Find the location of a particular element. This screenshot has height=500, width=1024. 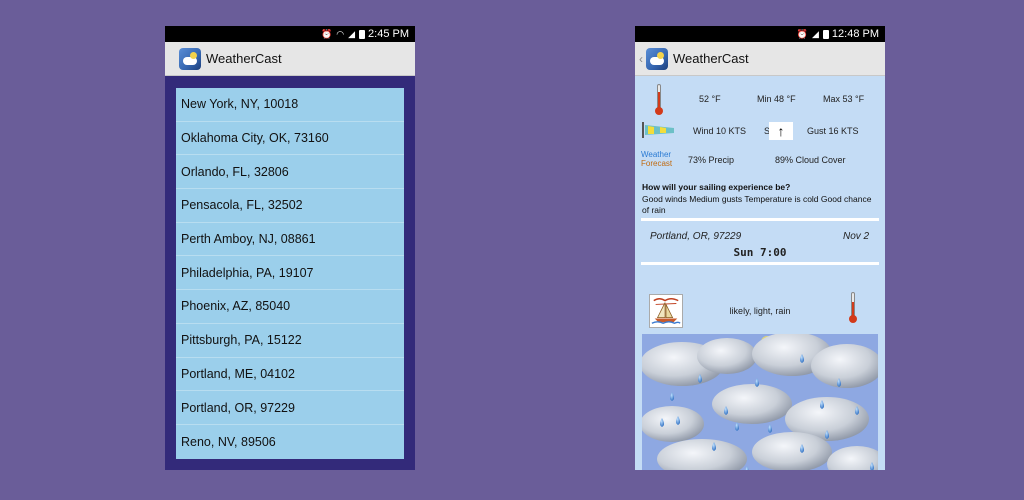

sailing-question: How will your sailing experience be? is located at coordinates (716, 187).